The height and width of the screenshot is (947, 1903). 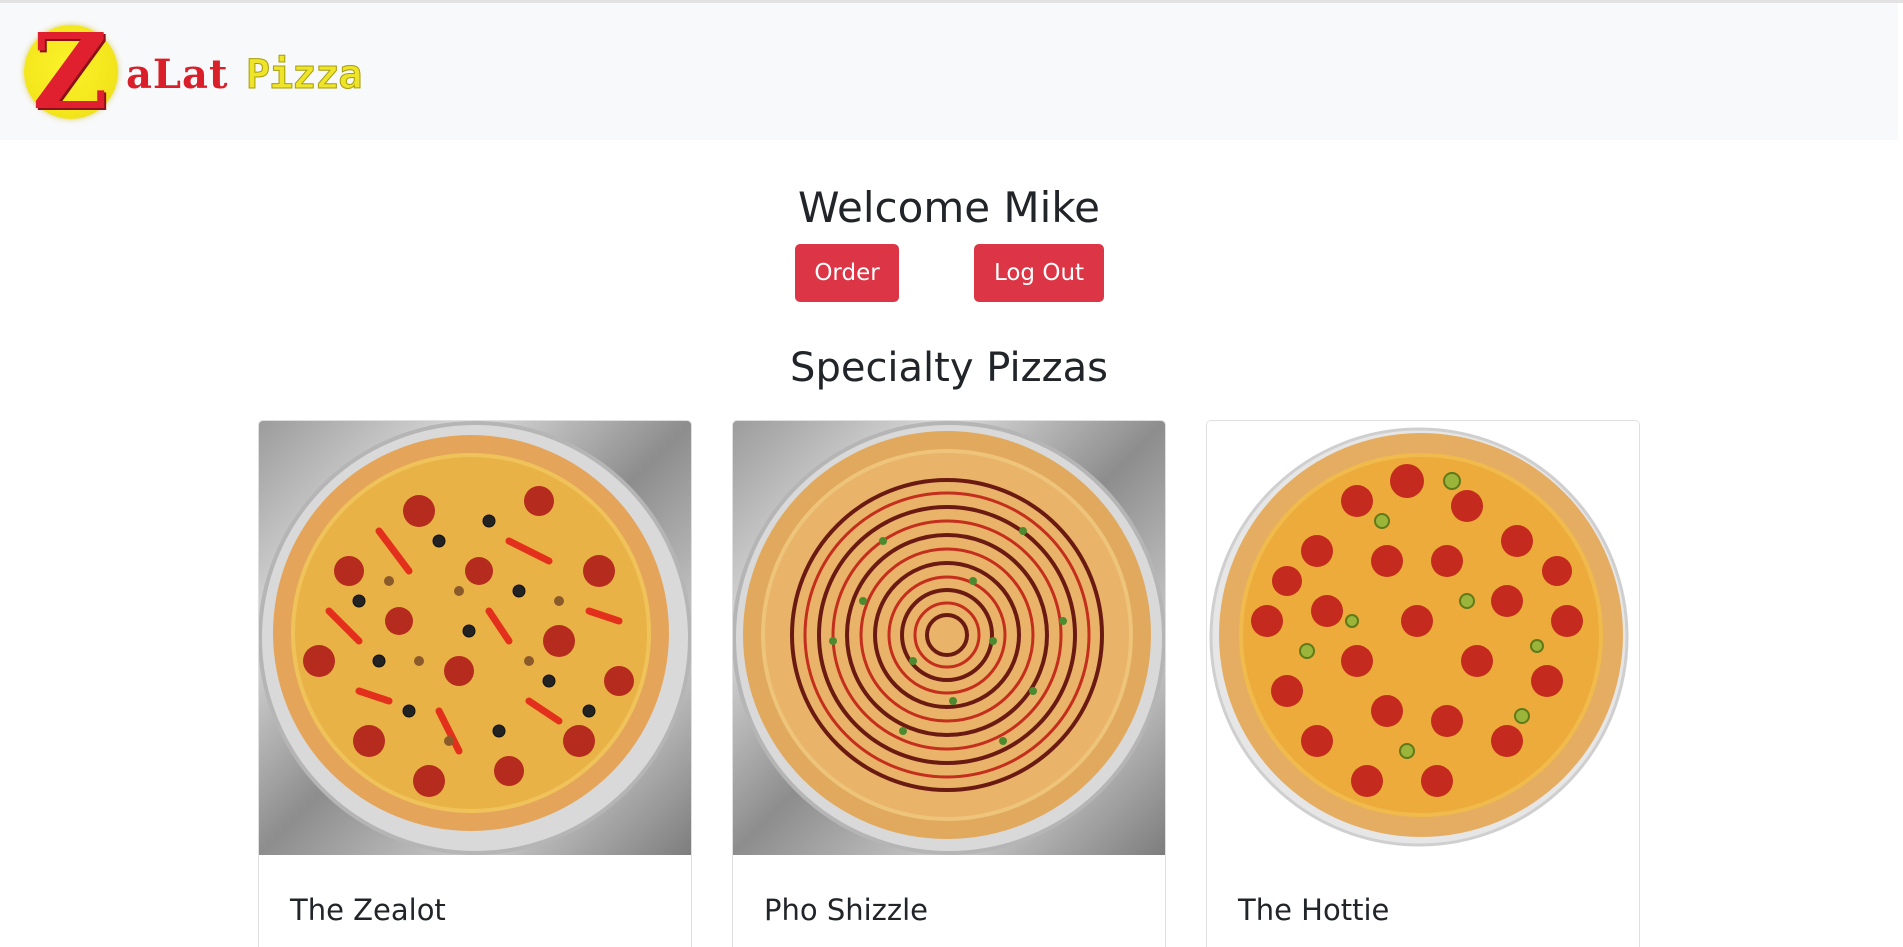 What do you see at coordinates (949, 638) in the screenshot?
I see `pizza-image-pho-shizzle` at bounding box center [949, 638].